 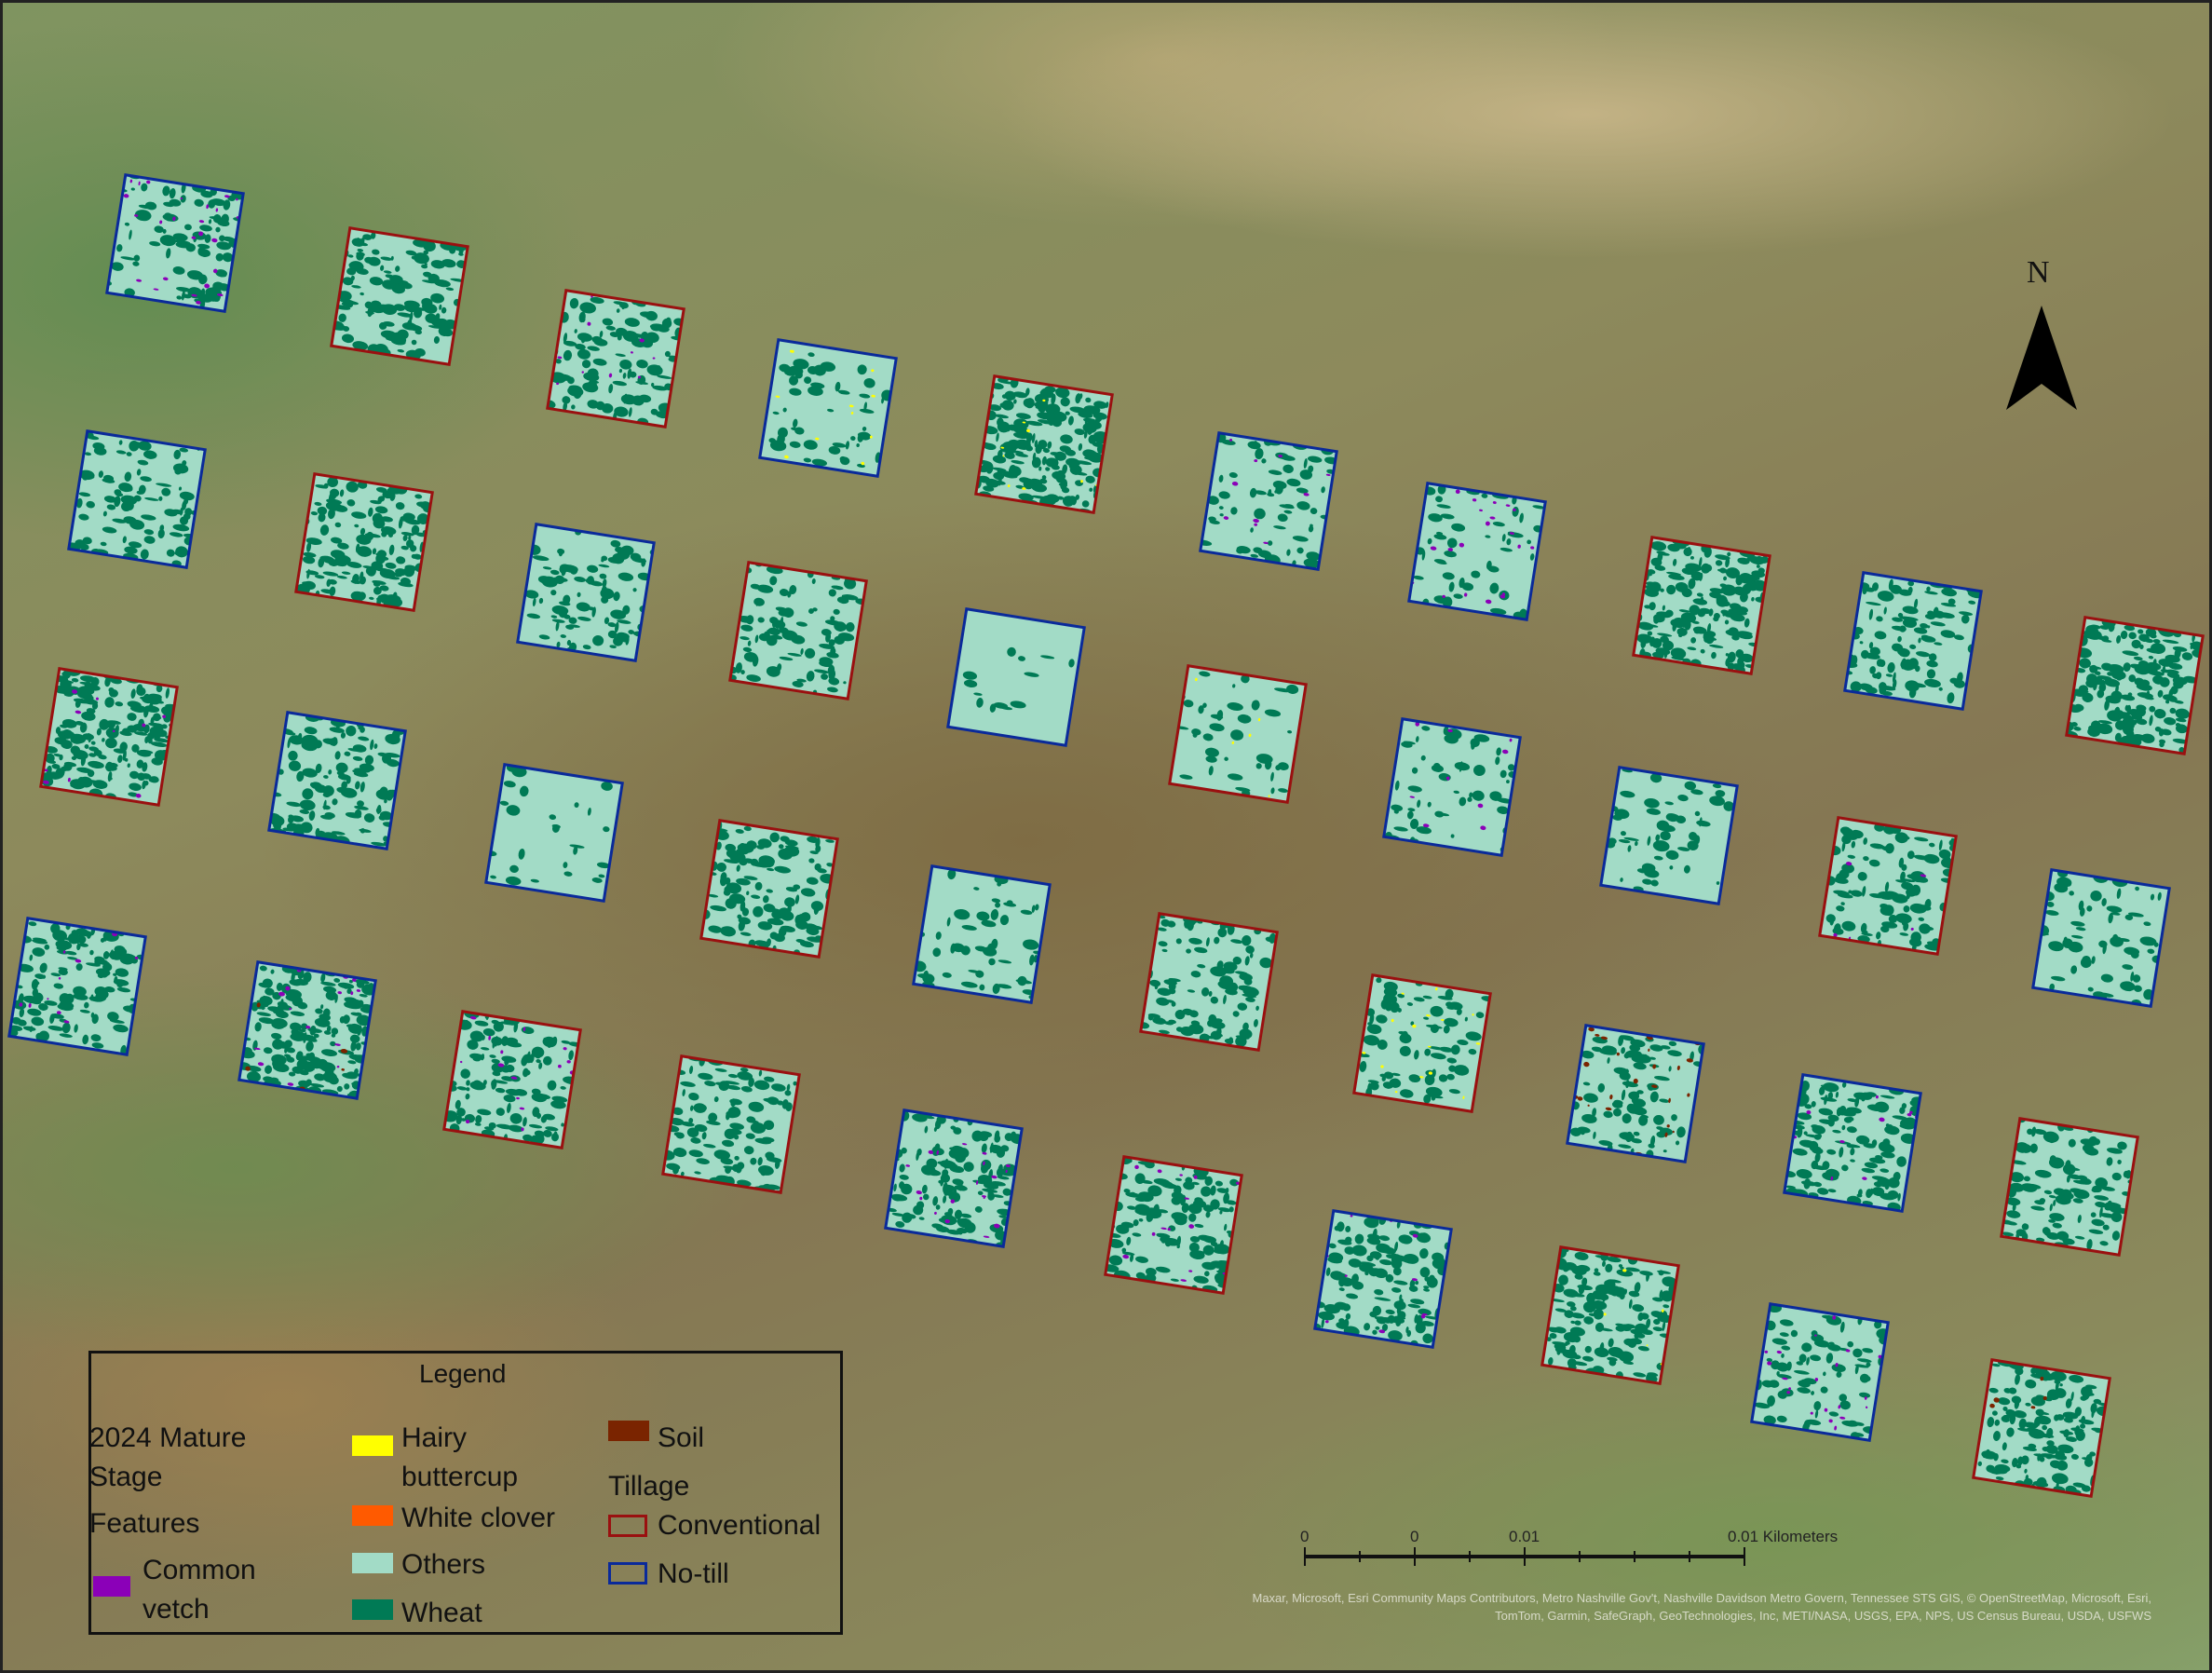 What do you see at coordinates (373, 1515) in the screenshot?
I see `swatch-white-clover` at bounding box center [373, 1515].